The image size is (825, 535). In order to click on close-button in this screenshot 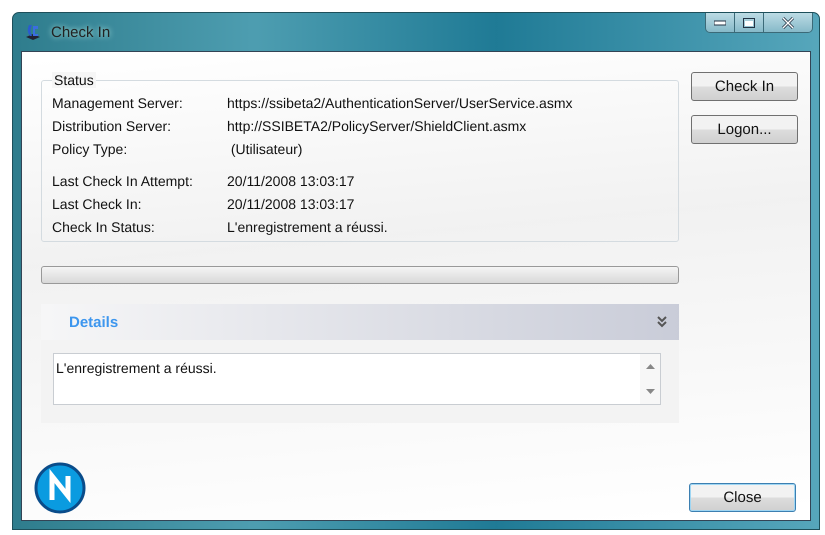, I will do `click(788, 22)`.